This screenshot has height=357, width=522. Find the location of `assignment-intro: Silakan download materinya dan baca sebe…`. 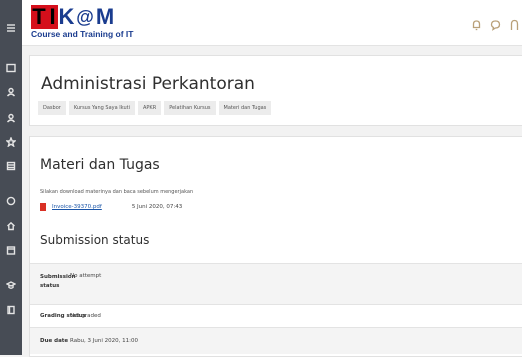

assignment-intro: Silakan download materinya dan baca sebe… is located at coordinates (117, 192).